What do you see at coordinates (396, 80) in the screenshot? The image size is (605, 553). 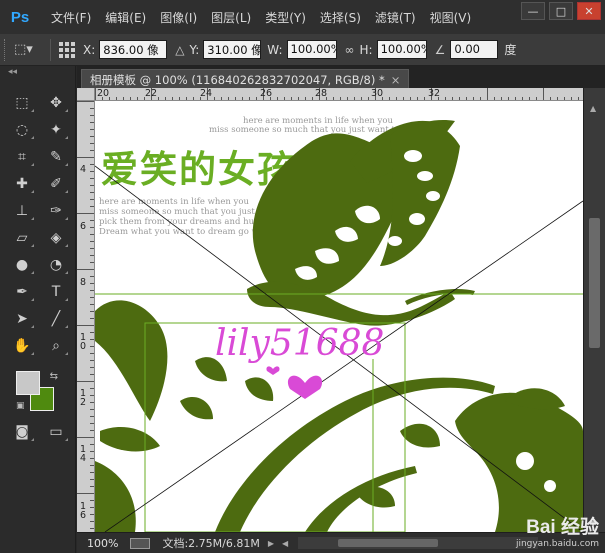 I see `tab-close-icon: ×` at bounding box center [396, 80].